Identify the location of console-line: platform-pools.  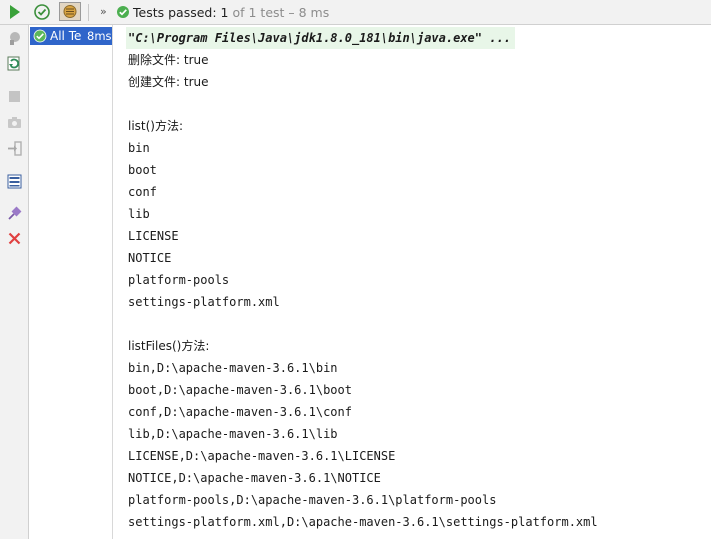
(179, 280).